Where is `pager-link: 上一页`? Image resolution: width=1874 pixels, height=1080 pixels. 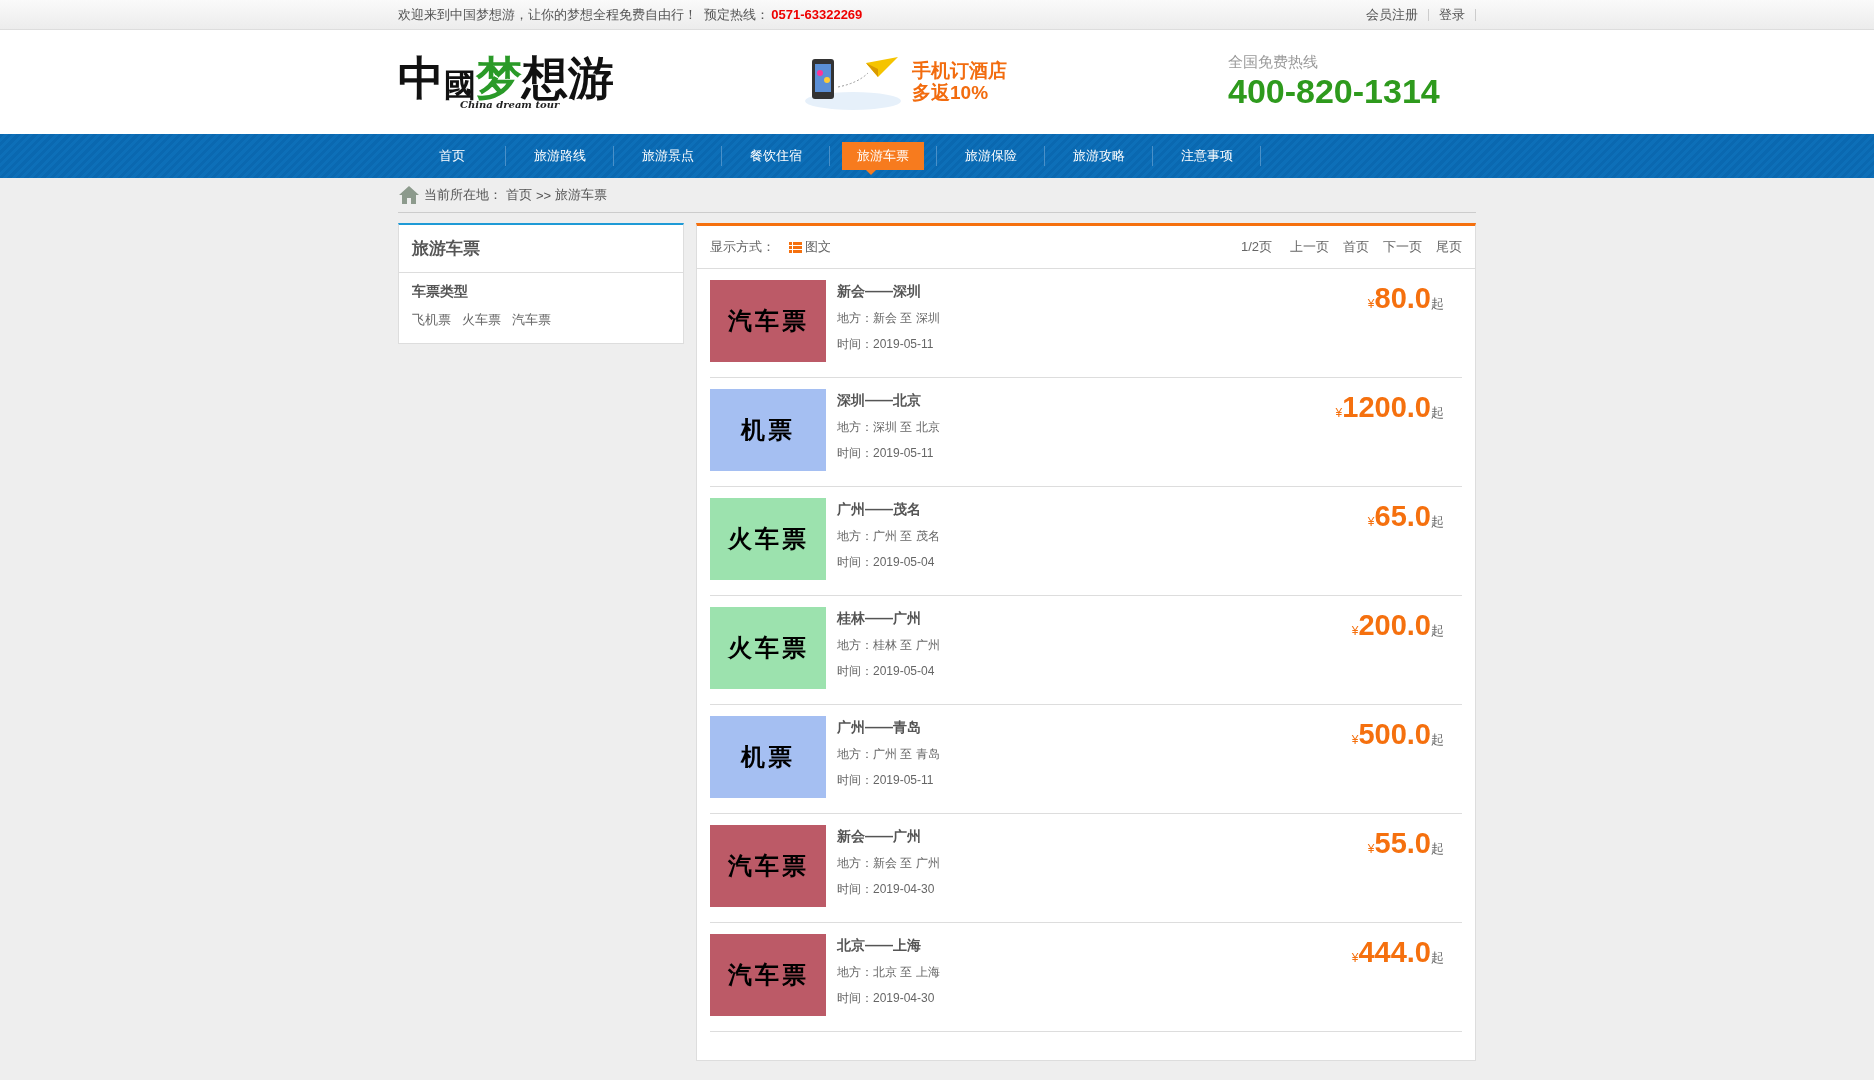 pager-link: 上一页 is located at coordinates (1309, 246).